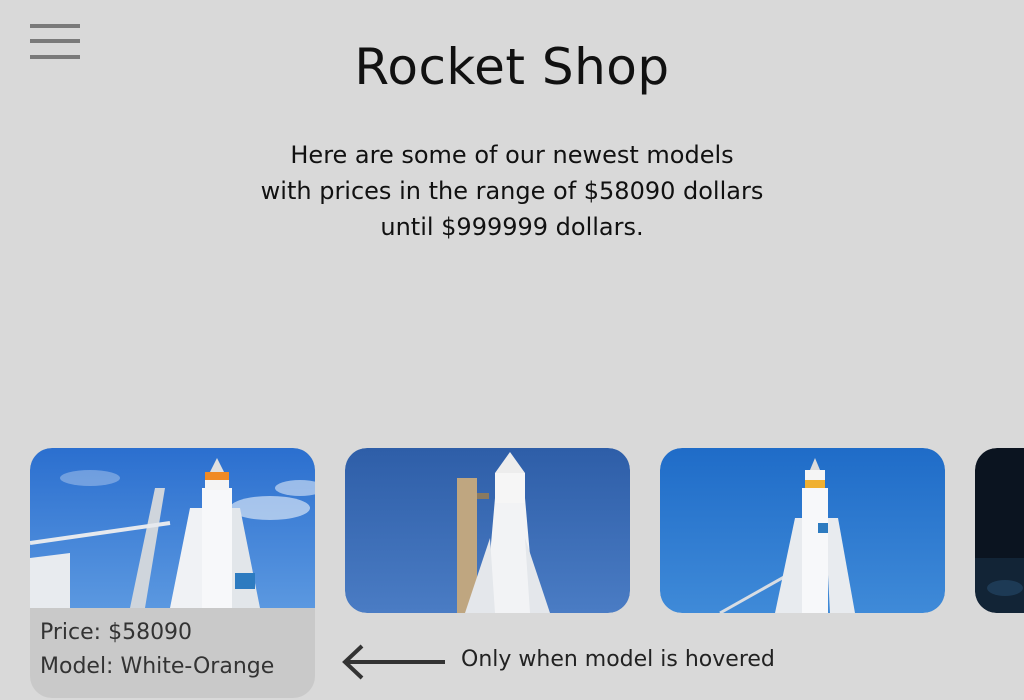 Image resolution: width=1024 pixels, height=700 pixels. What do you see at coordinates (512, 155) in the screenshot?
I see `intro-line-1: Here are some of our newest models` at bounding box center [512, 155].